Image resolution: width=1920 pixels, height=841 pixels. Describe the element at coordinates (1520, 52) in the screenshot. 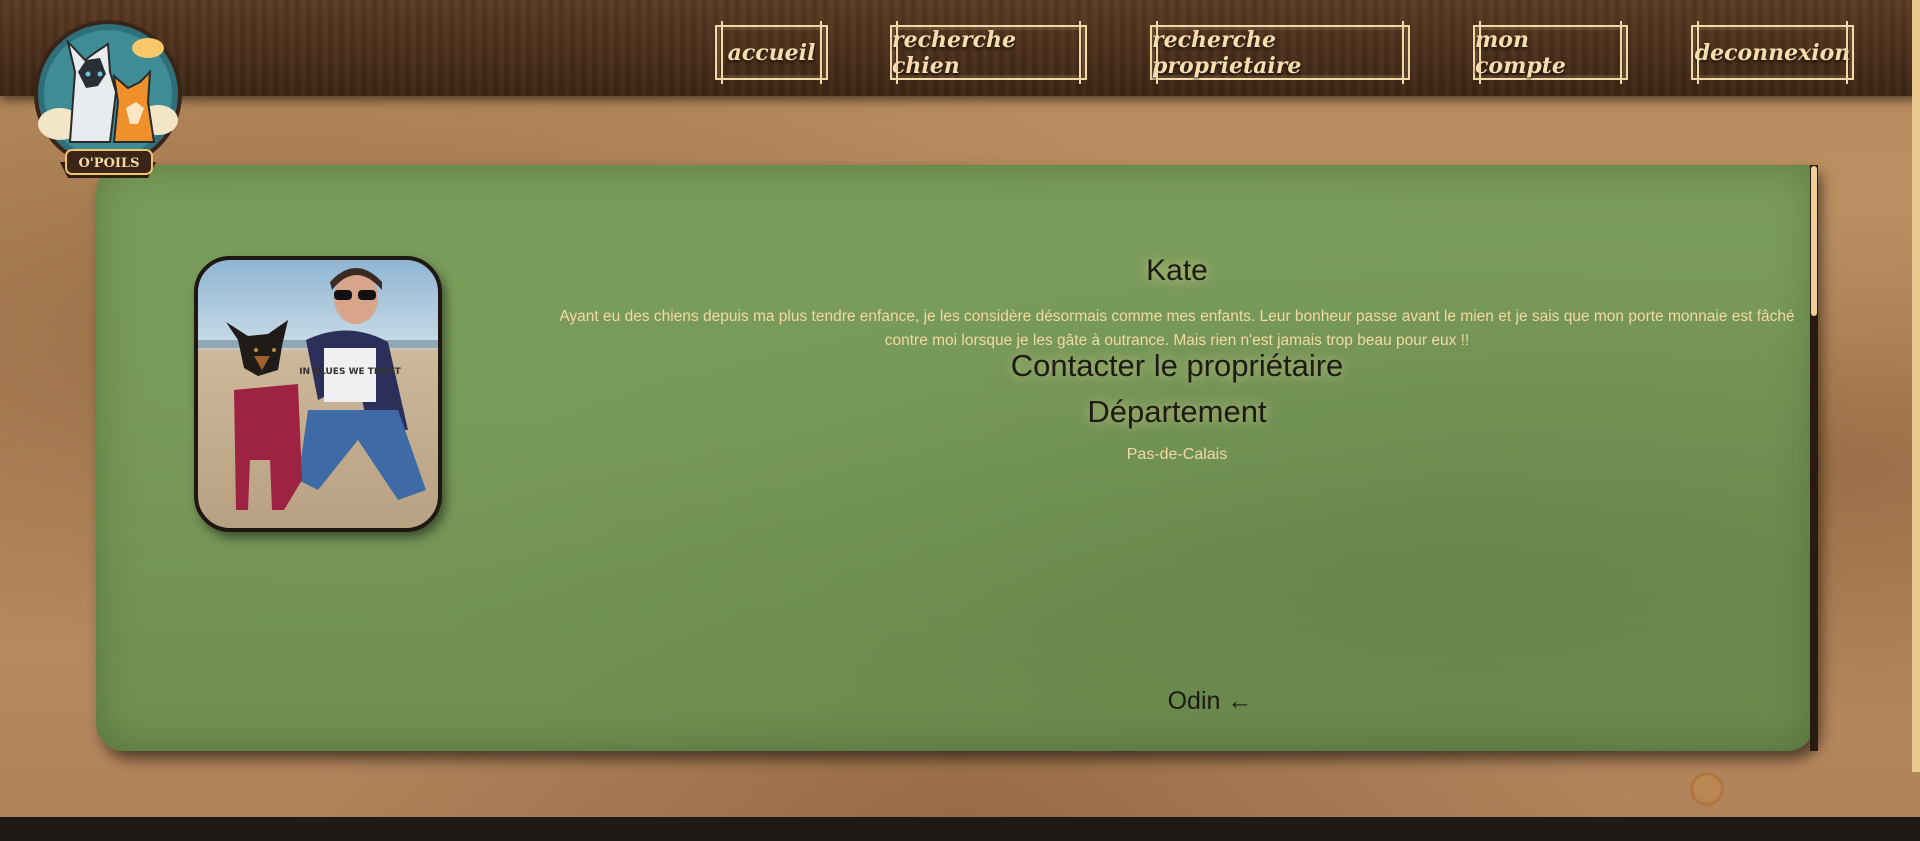

I see `nav-mon-compte-label: mon compte` at that location.